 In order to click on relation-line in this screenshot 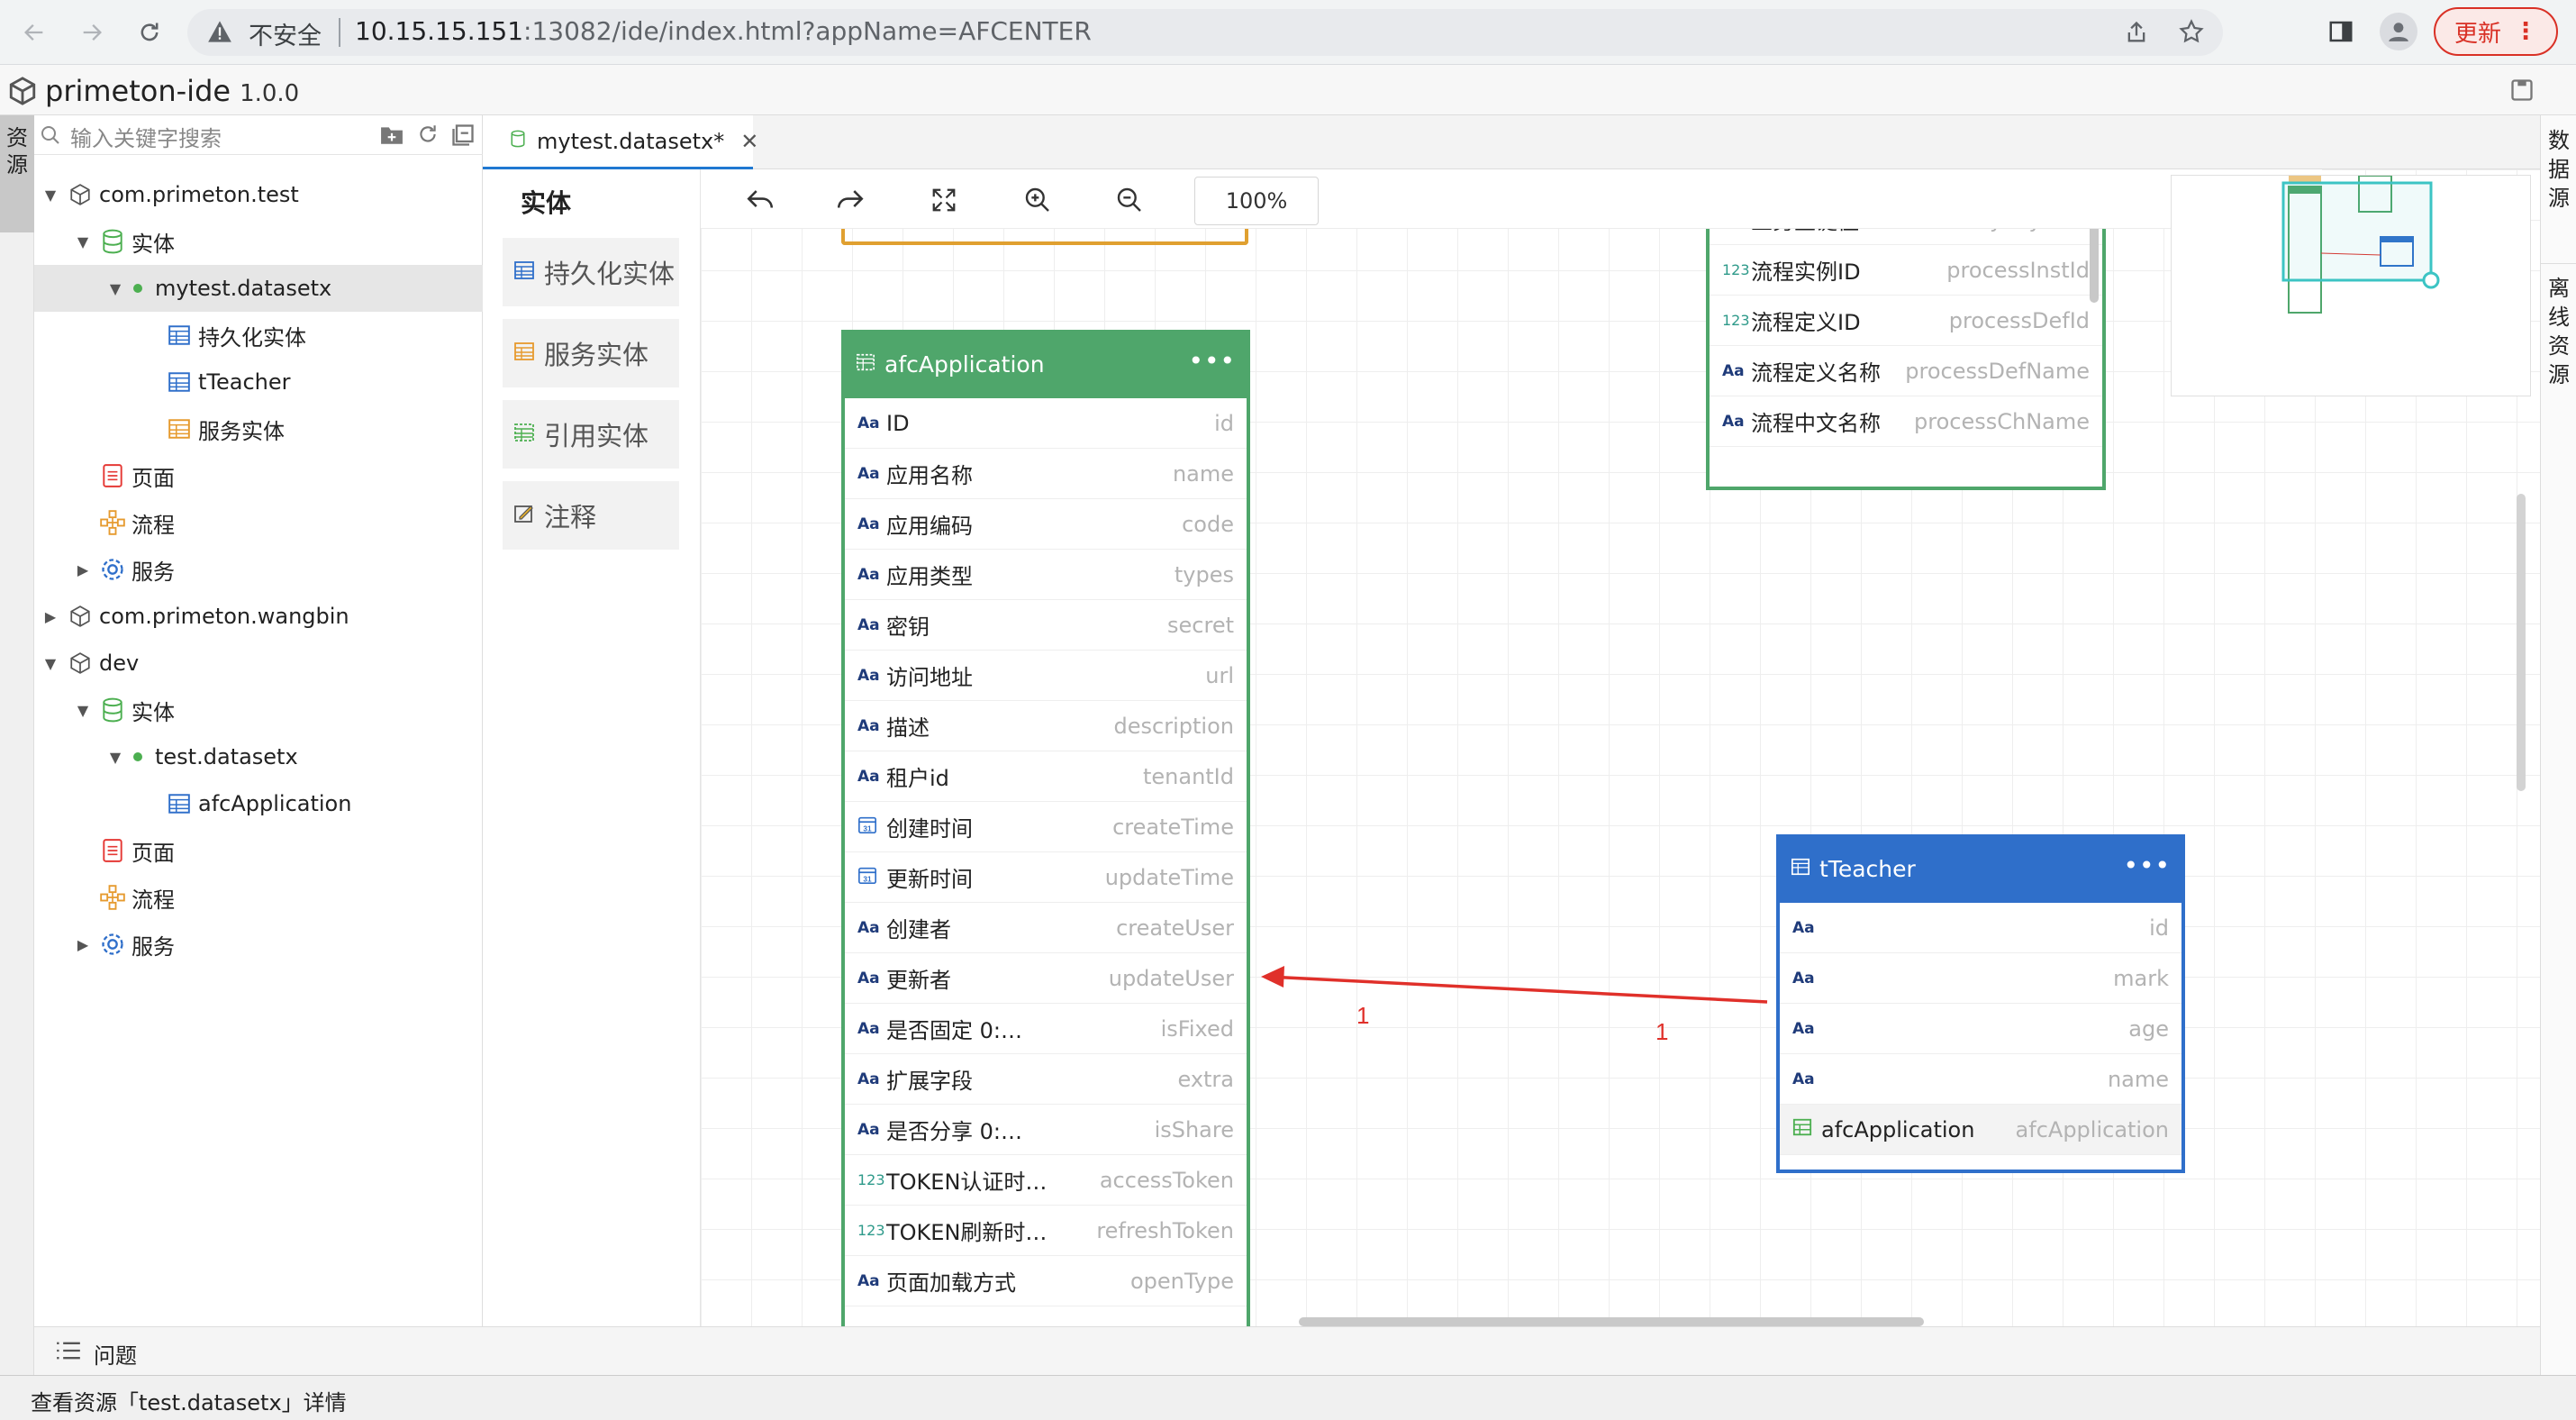, I will do `click(1517, 989)`.